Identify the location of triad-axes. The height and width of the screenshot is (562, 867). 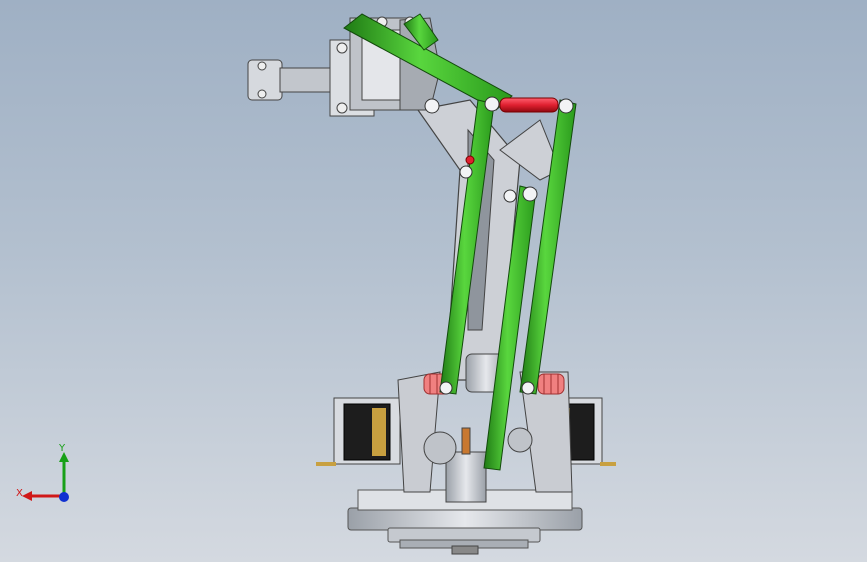
(45, 477).